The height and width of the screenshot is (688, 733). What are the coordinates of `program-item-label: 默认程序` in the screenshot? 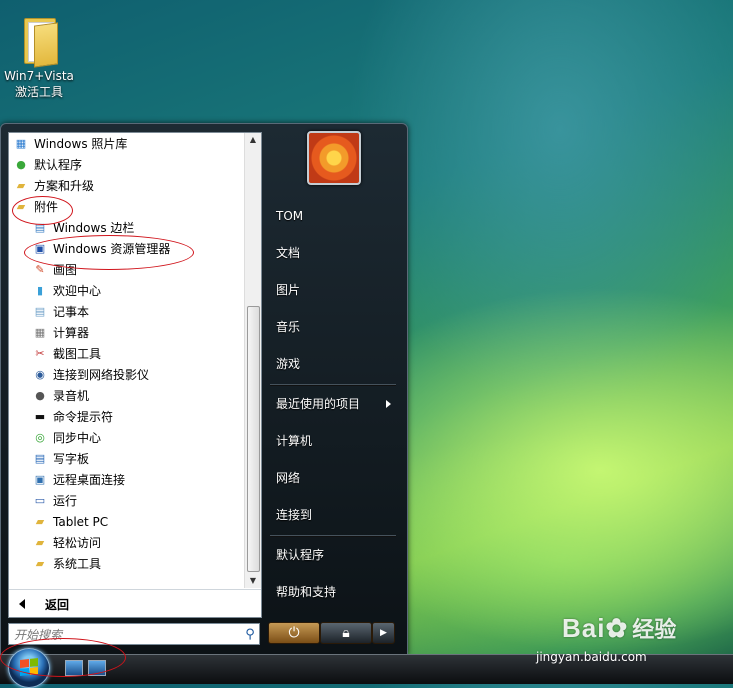 It's located at (58, 165).